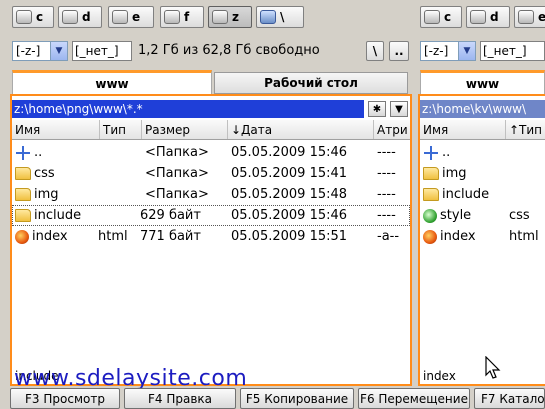  I want to click on drive-button-f: f, so click(182, 17).